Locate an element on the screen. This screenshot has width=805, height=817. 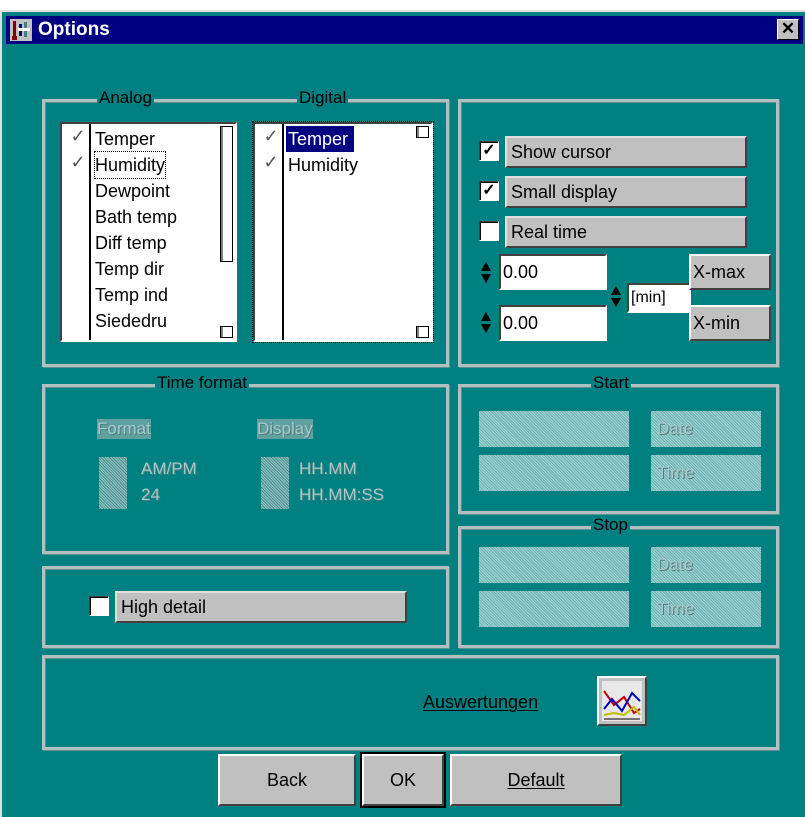
start-date-field is located at coordinates (554, 429).